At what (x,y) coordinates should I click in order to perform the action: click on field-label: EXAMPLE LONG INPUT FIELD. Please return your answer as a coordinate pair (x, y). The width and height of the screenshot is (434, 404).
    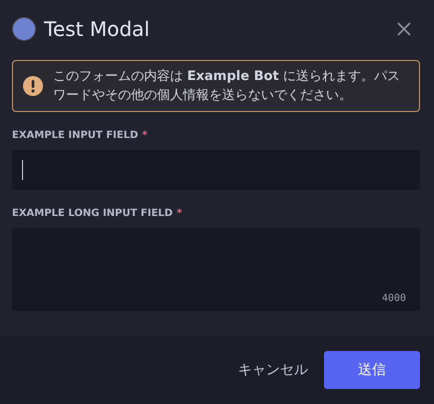
    Looking at the image, I should click on (92, 213).